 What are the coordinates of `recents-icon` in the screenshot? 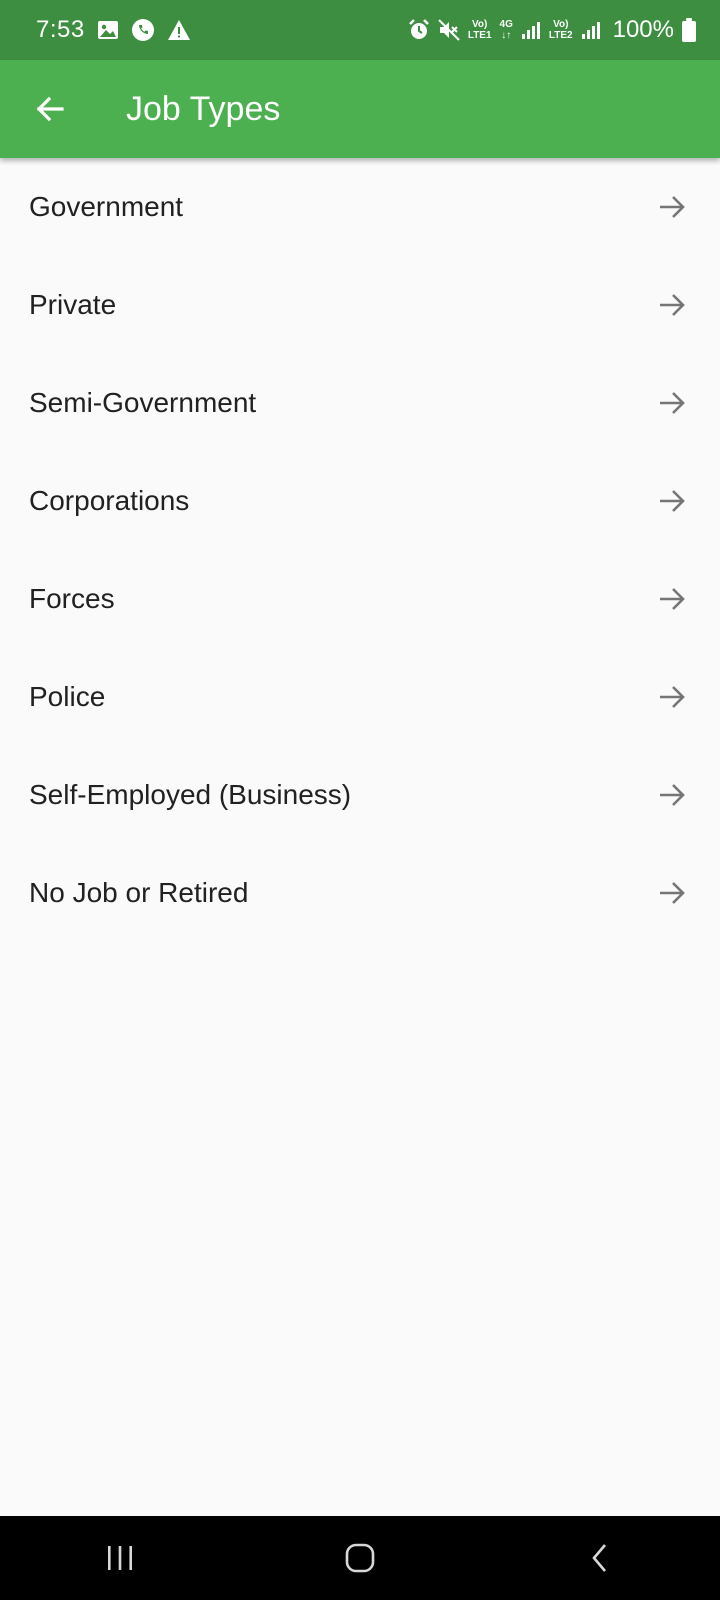 It's located at (120, 1558).